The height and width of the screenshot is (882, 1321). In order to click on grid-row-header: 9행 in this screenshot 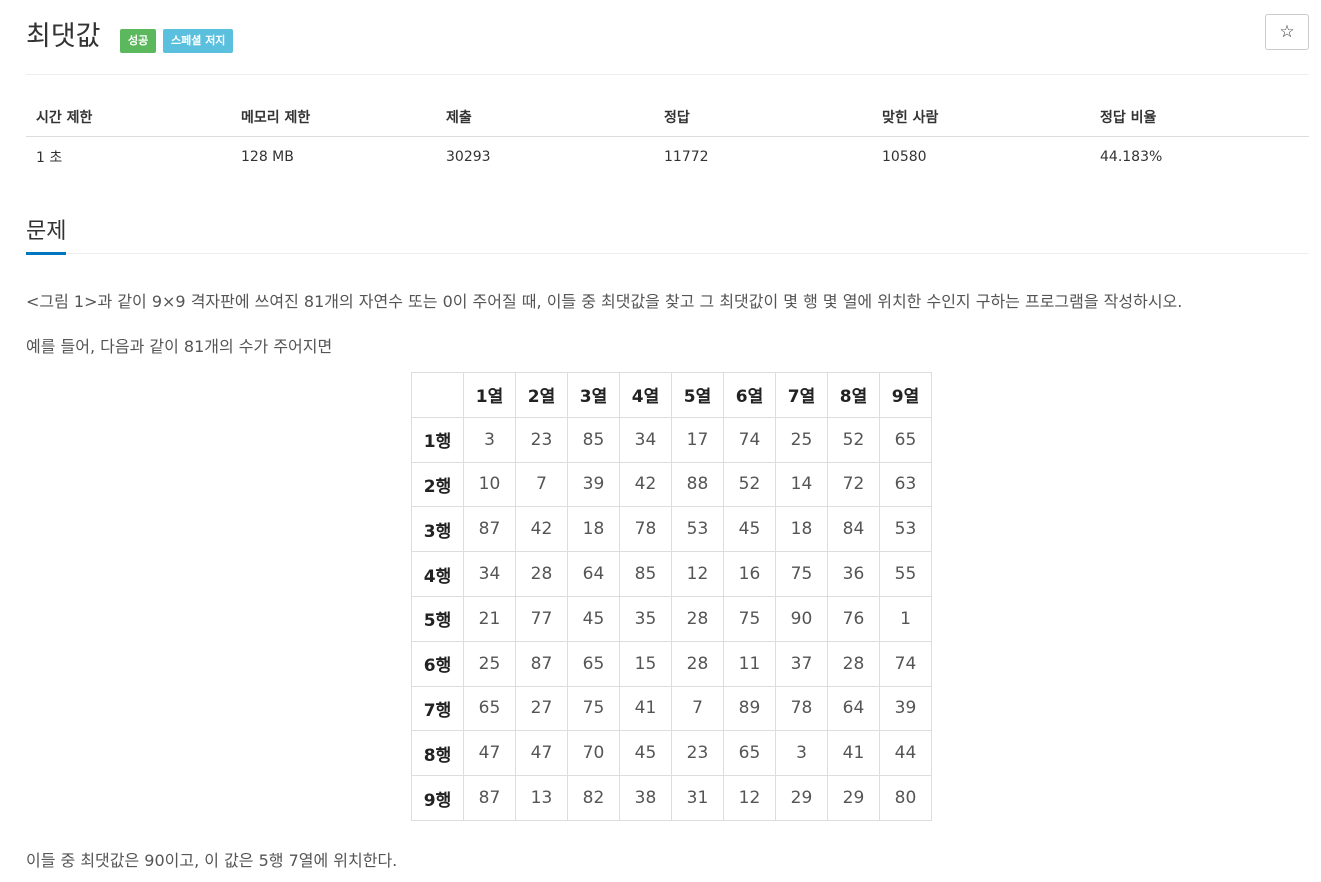, I will do `click(437, 798)`.